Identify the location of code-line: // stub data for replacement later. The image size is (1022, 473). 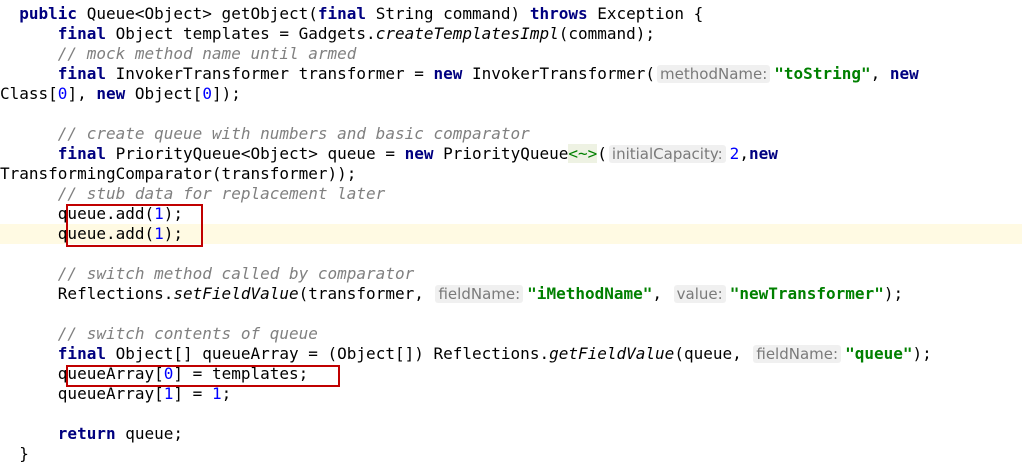
(511, 194).